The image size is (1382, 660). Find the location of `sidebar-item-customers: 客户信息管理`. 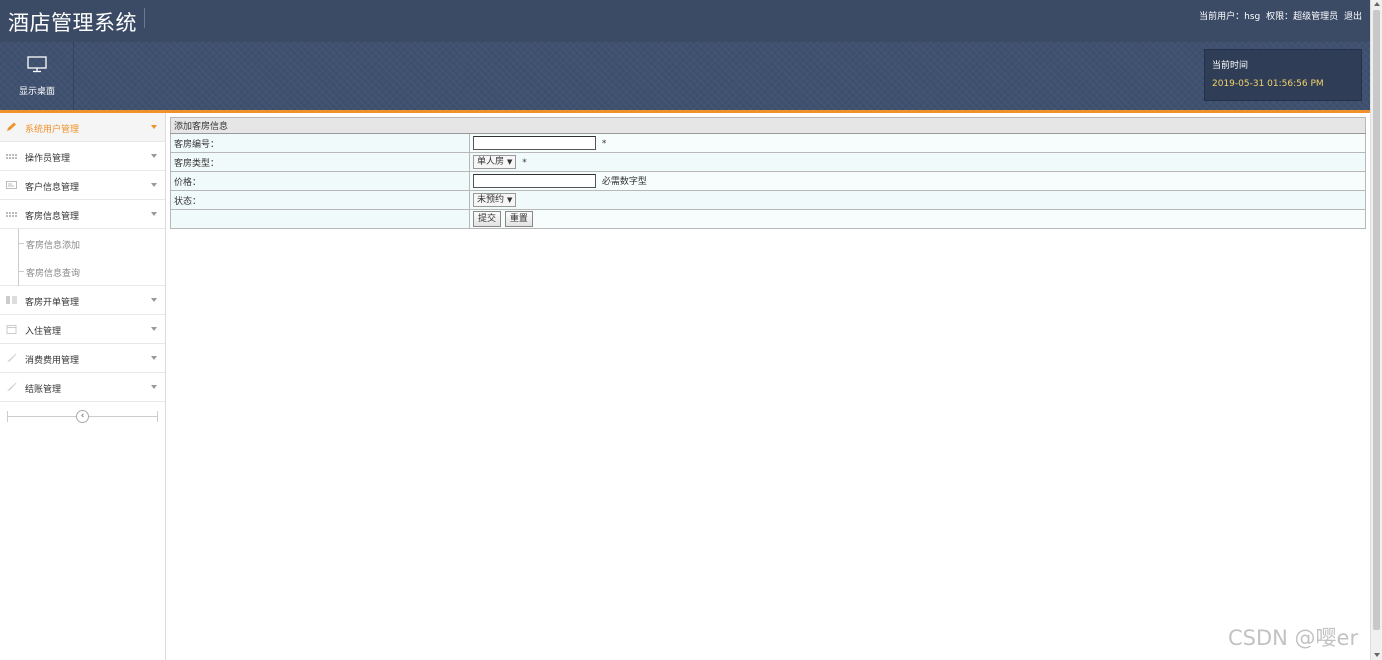

sidebar-item-customers: 客户信息管理 is located at coordinates (82, 185).